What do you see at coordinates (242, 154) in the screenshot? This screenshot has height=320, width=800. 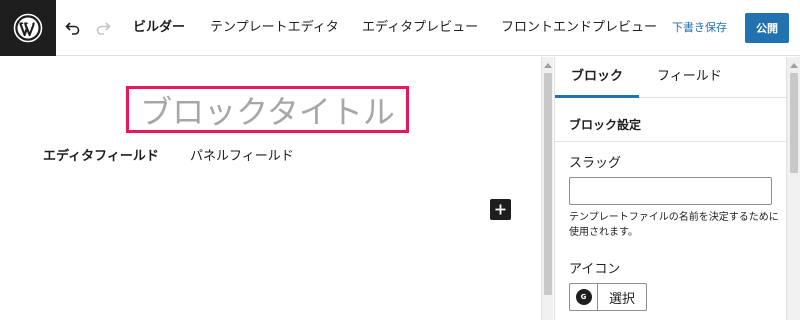 I see `tab-panel-fields: パネルフィールド` at bounding box center [242, 154].